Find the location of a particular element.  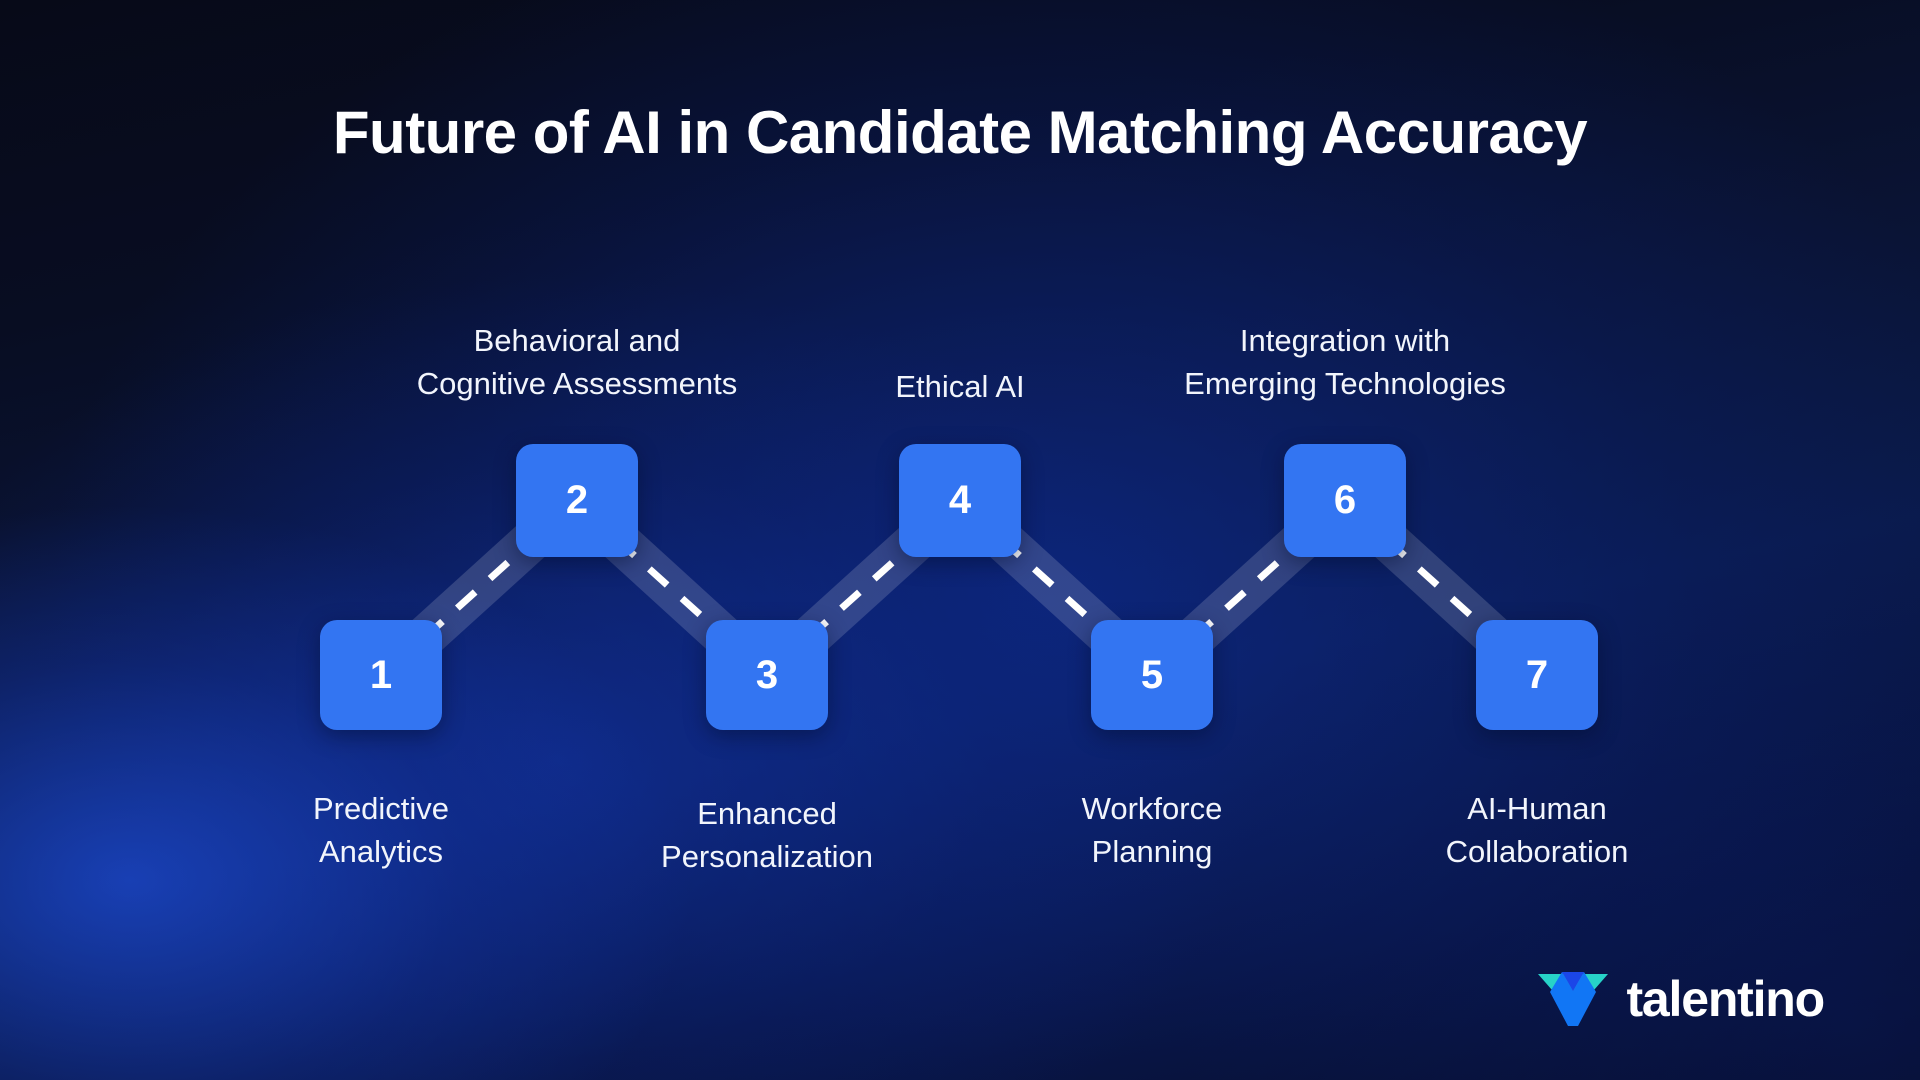

step-number-7: 7 is located at coordinates (1537, 674).